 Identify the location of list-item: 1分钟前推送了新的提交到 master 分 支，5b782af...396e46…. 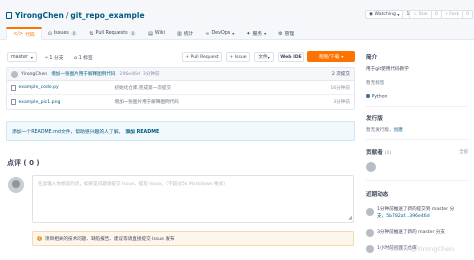
(415, 213).